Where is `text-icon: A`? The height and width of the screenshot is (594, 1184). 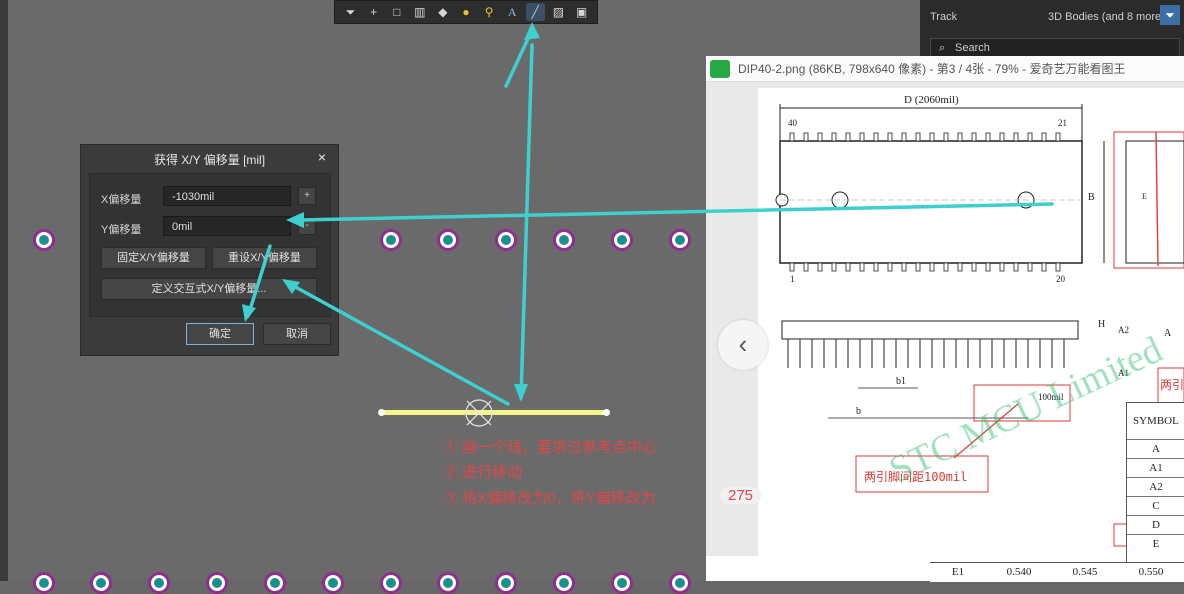
text-icon: A is located at coordinates (512, 12).